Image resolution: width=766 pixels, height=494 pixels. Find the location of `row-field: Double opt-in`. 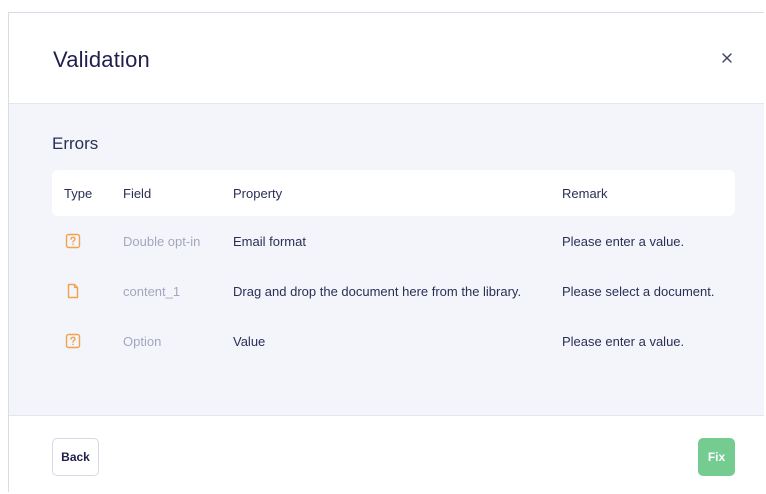

row-field: Double opt-in is located at coordinates (162, 241).